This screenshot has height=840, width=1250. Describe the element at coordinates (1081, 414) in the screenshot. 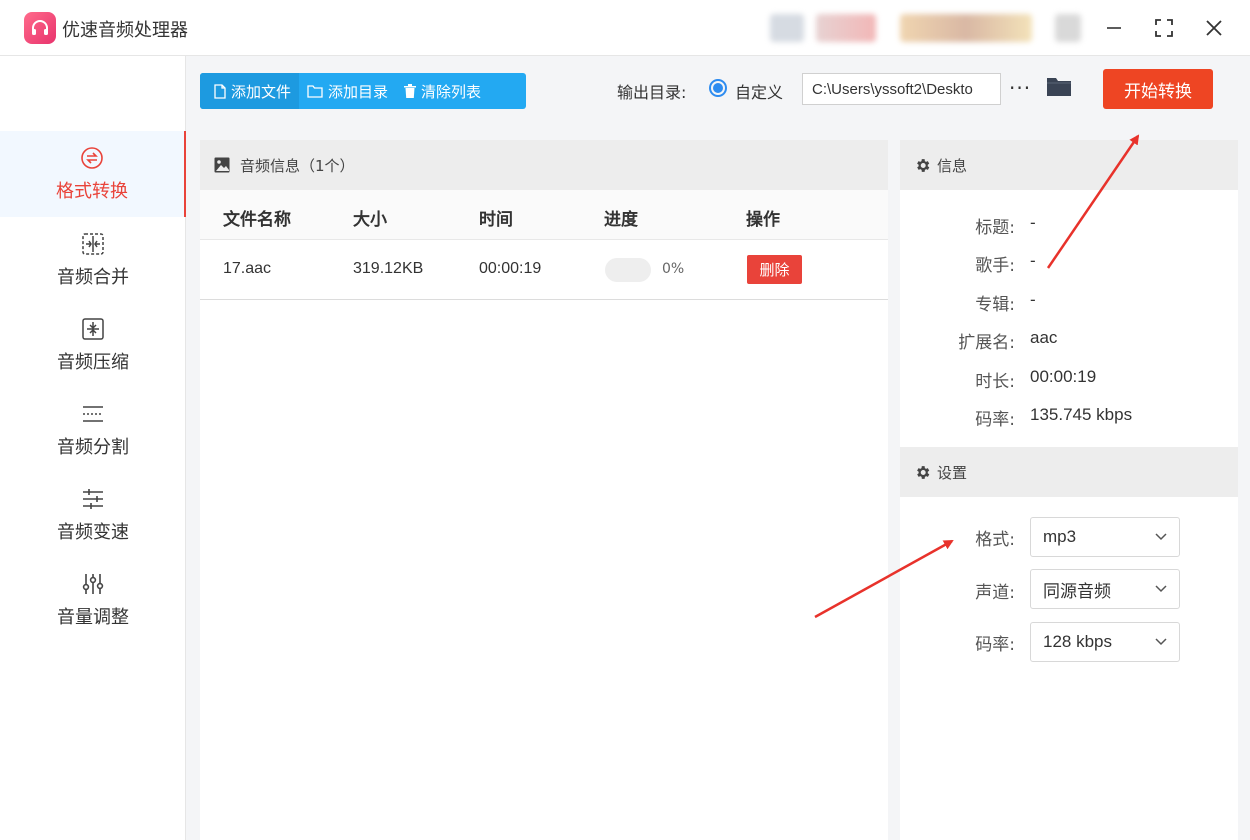

I see `info-bitrate-value: 135.745 kbps` at that location.